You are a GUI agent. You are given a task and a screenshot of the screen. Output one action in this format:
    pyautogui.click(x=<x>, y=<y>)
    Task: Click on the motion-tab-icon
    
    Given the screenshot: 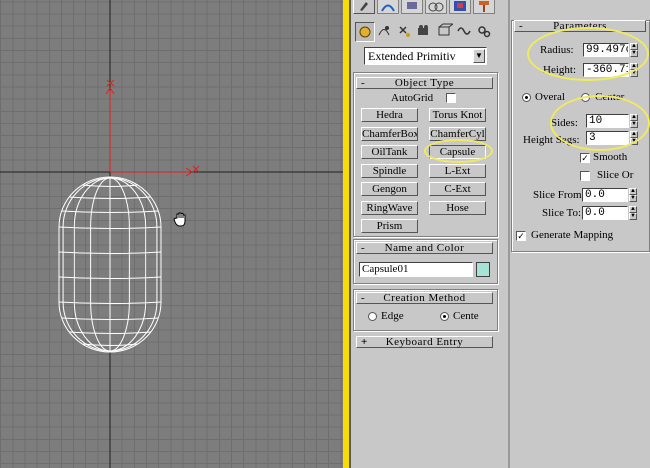 What is the action you would take?
    pyautogui.click(x=436, y=7)
    